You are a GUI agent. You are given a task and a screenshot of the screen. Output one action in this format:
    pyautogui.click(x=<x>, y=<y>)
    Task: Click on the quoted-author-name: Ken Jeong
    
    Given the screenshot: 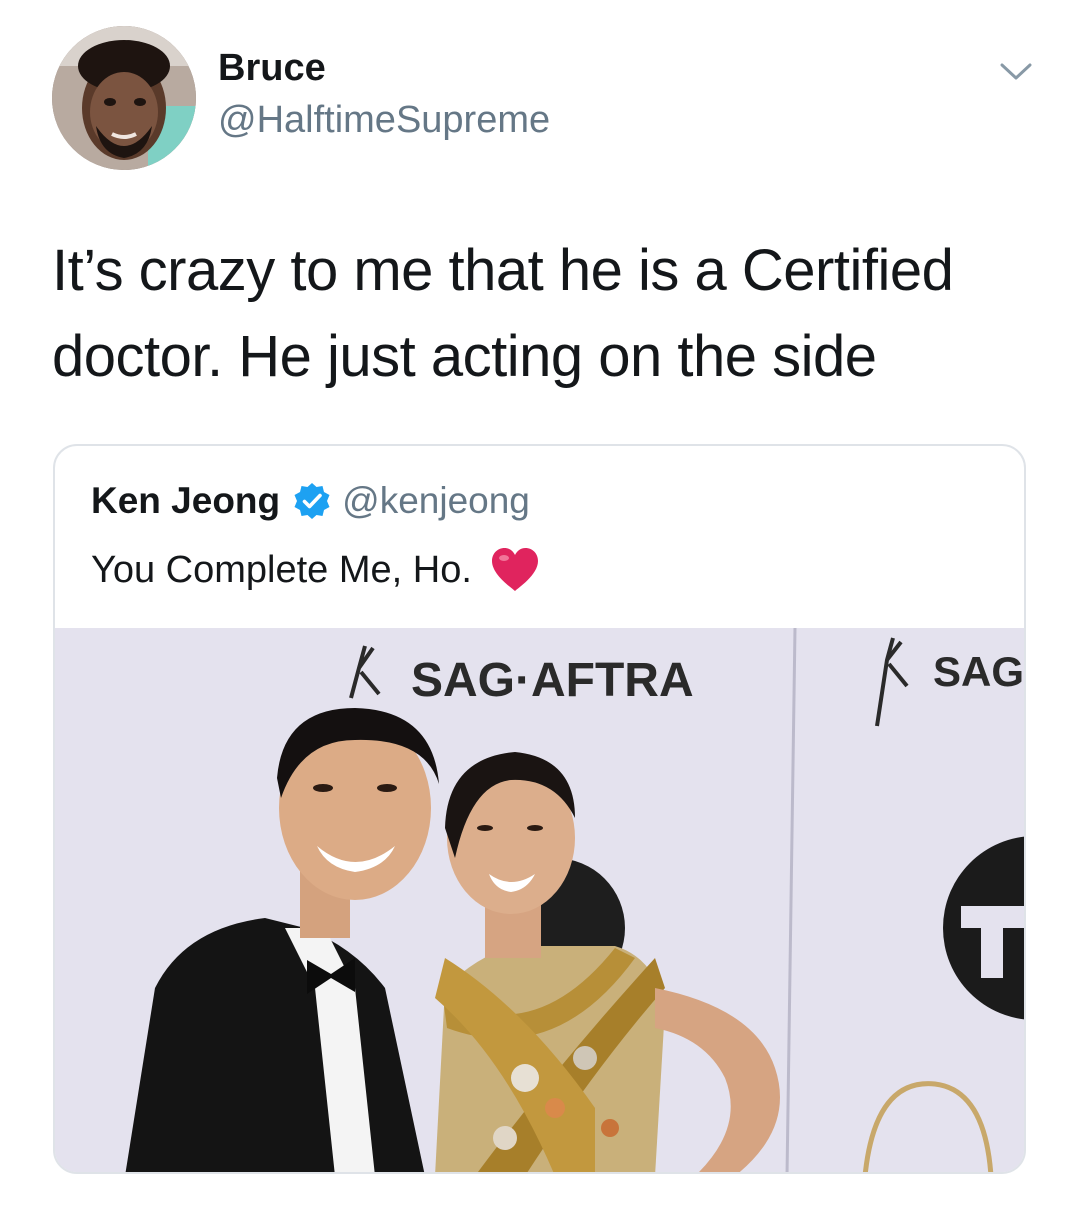 What is the action you would take?
    pyautogui.click(x=186, y=500)
    